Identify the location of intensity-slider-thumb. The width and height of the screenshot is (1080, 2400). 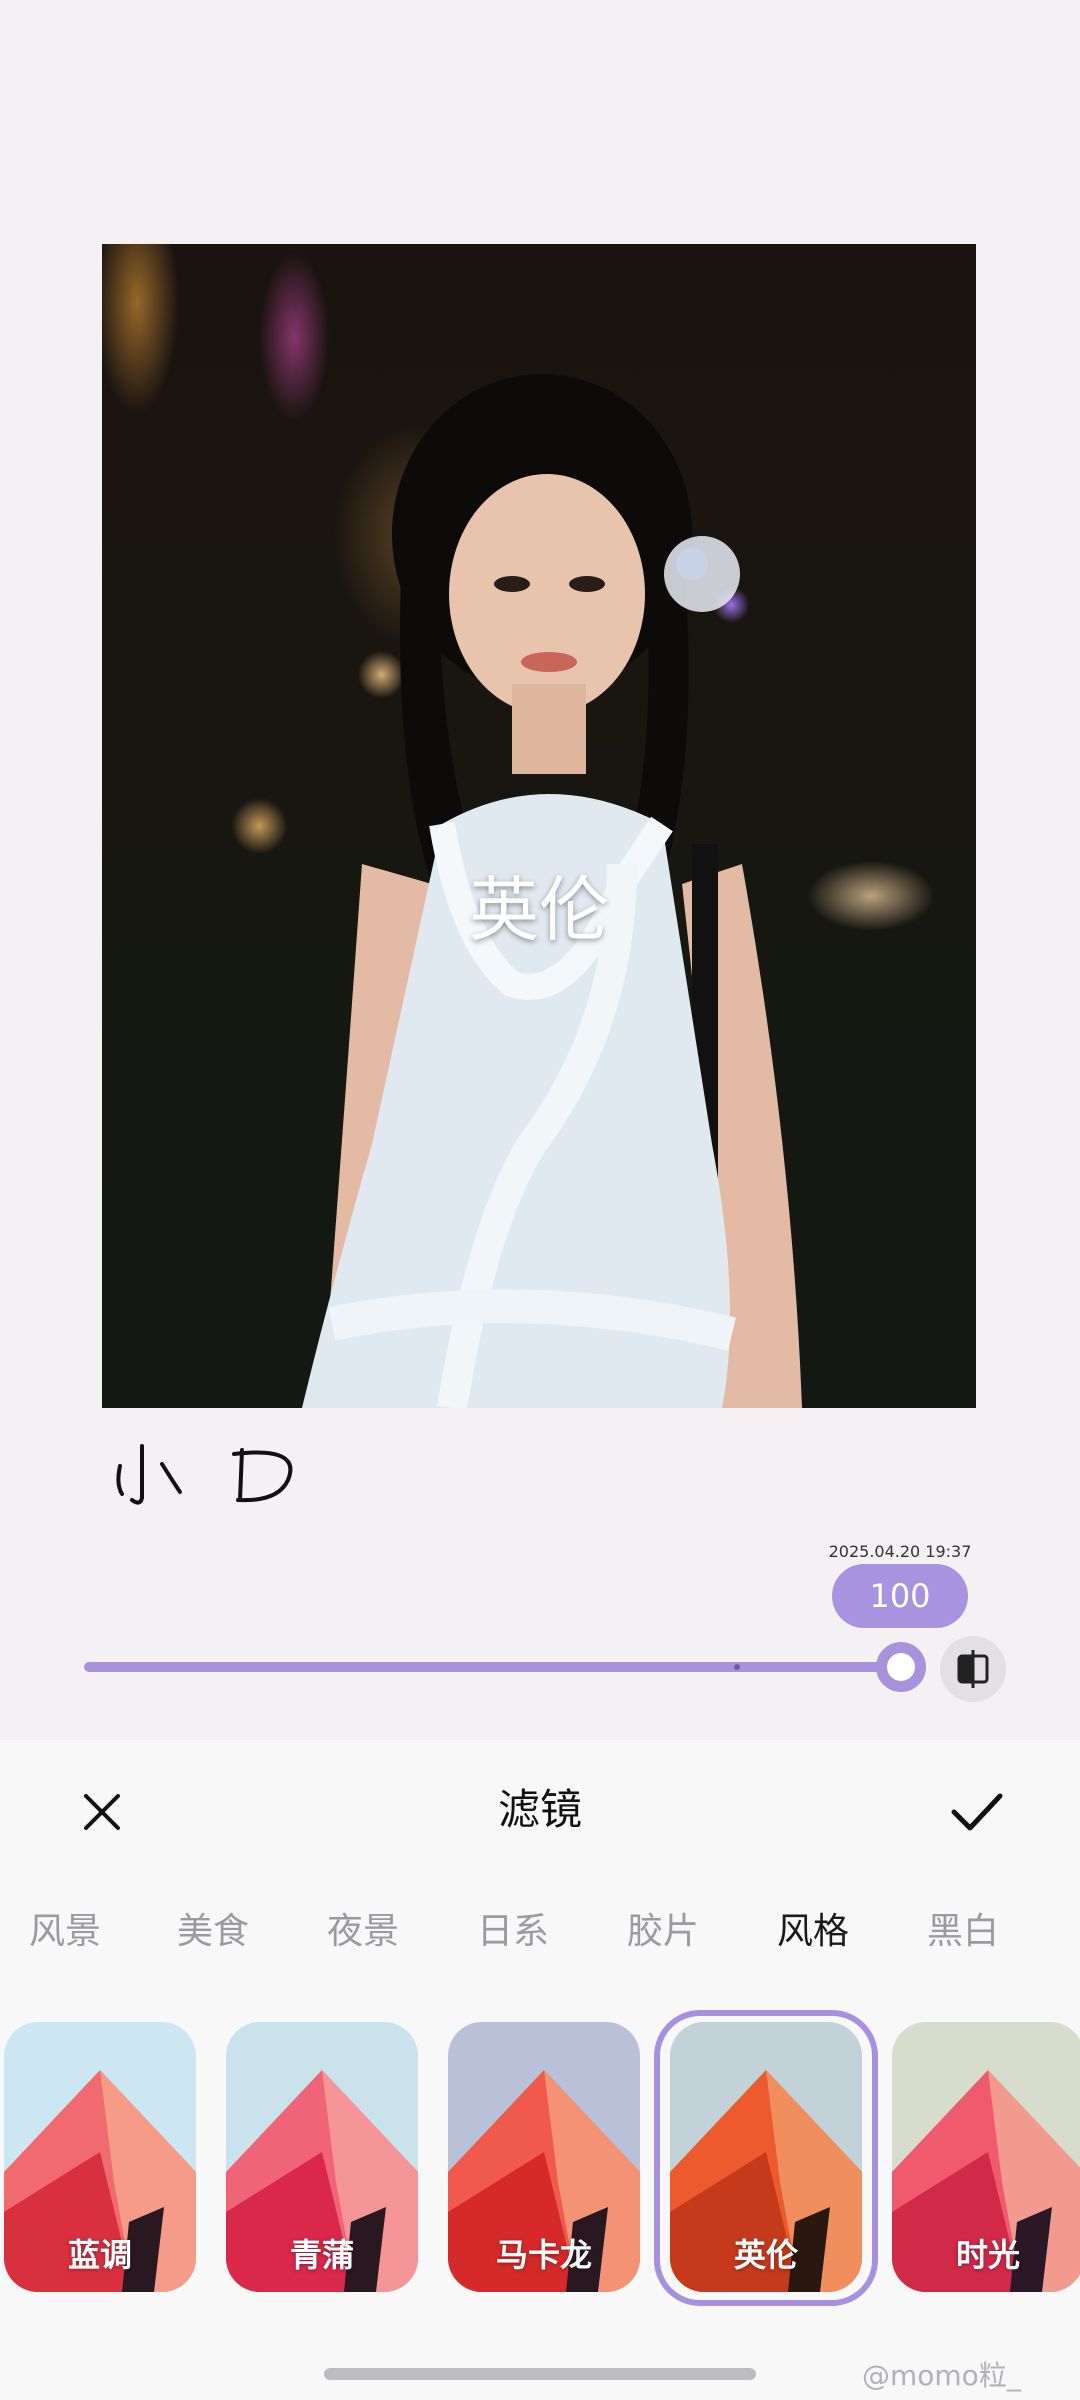
(901, 1667).